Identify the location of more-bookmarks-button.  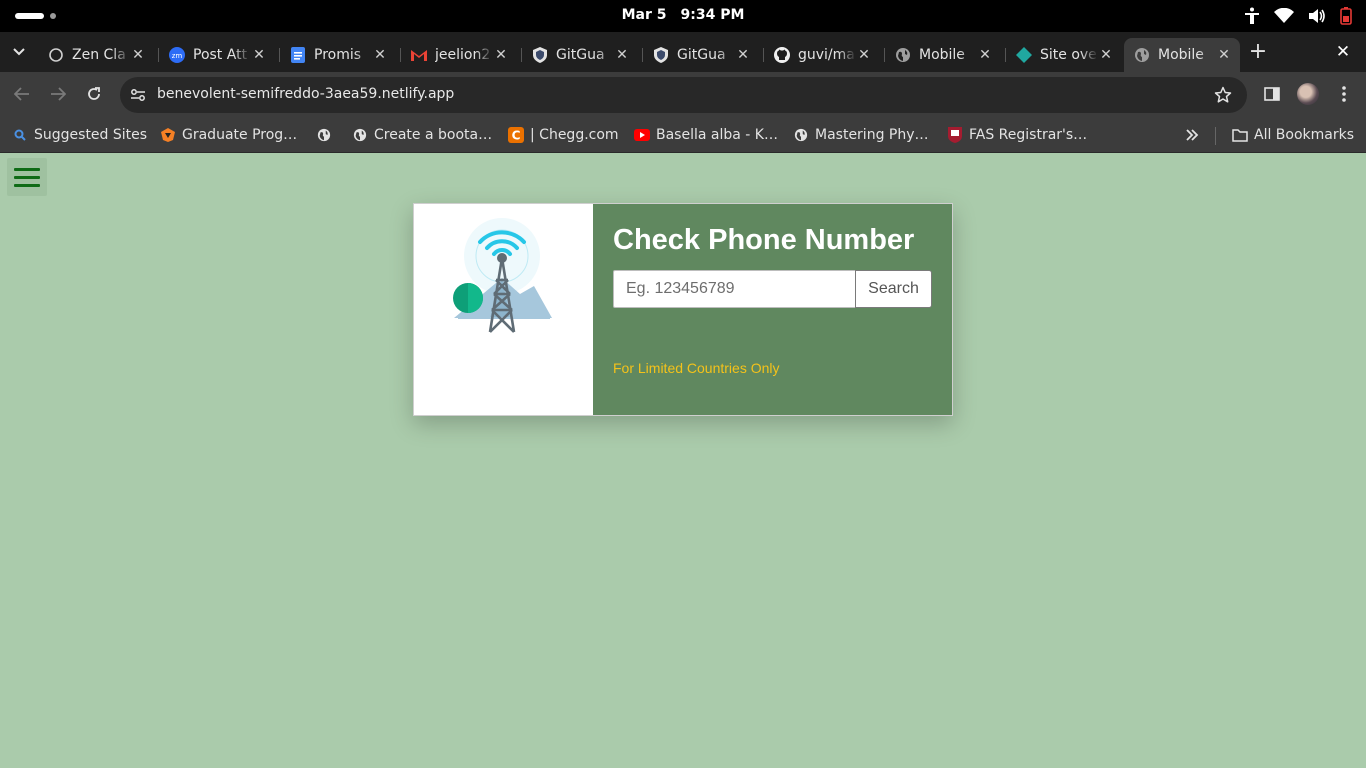
(1192, 135).